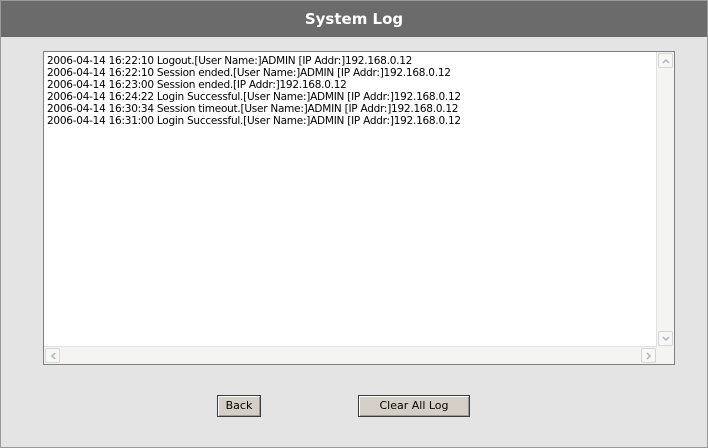  Describe the element at coordinates (354, 19) in the screenshot. I see `page-title: System Log` at that location.